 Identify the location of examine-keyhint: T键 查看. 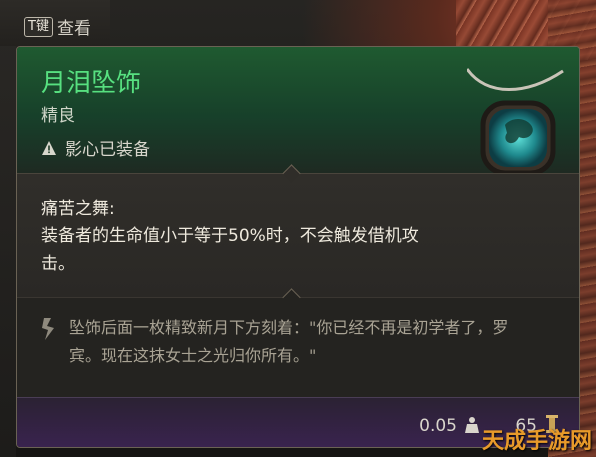
(57, 26).